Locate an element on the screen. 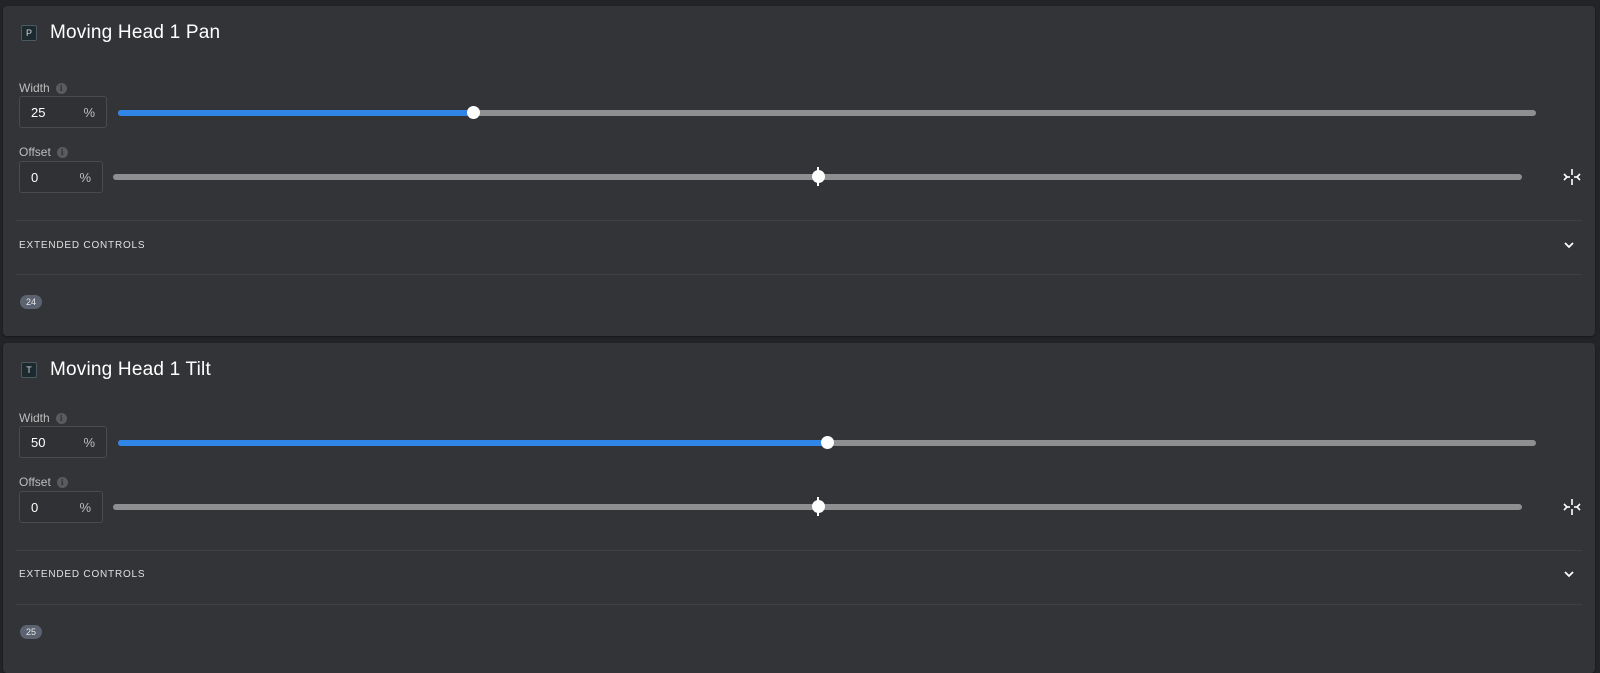 The height and width of the screenshot is (673, 1600). attribute-type-badge: T is located at coordinates (29, 370).